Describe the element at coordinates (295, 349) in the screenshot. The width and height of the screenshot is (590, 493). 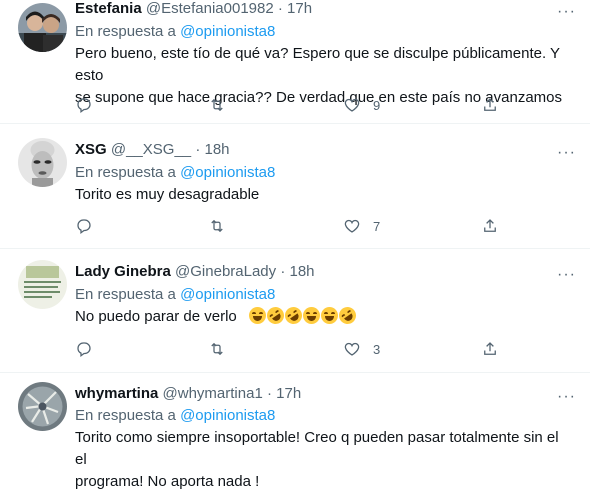
I see `tweet-actions: 3` at that location.